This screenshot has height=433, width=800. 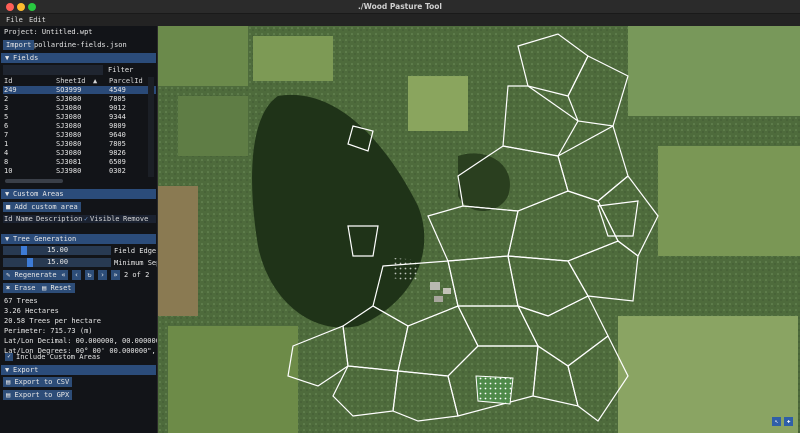 I want to click on export-csv-button: ▤ Export to CSV, so click(x=38, y=382).